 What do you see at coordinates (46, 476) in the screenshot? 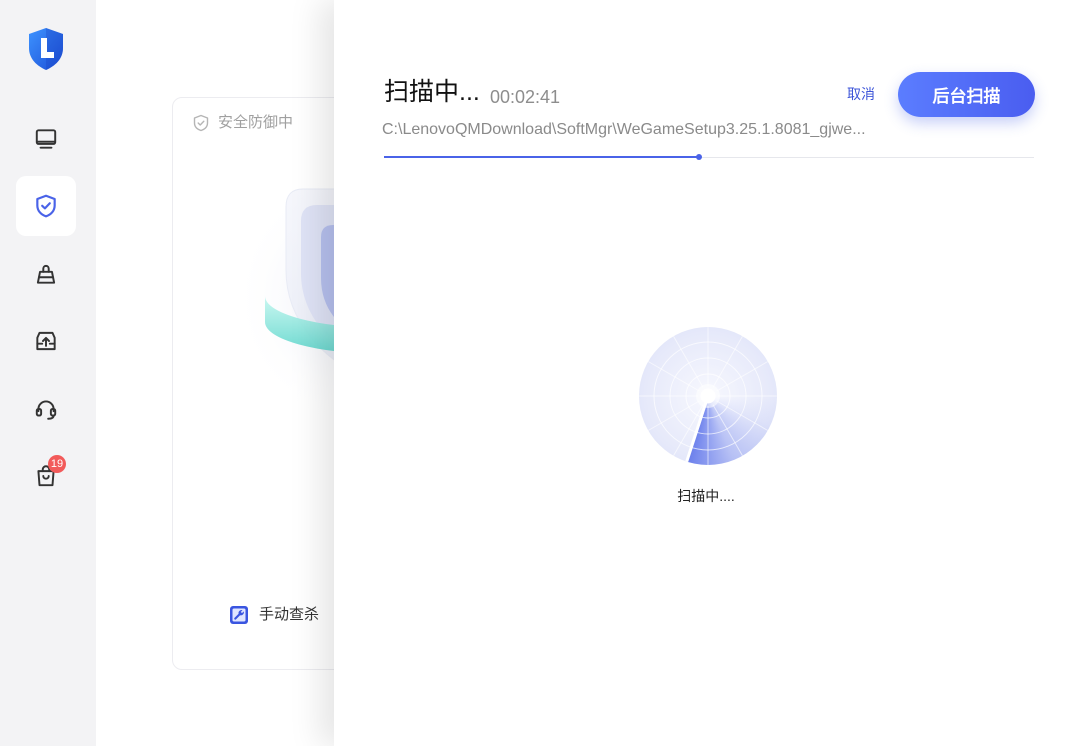
I see `sidebar-item-store: 19` at bounding box center [46, 476].